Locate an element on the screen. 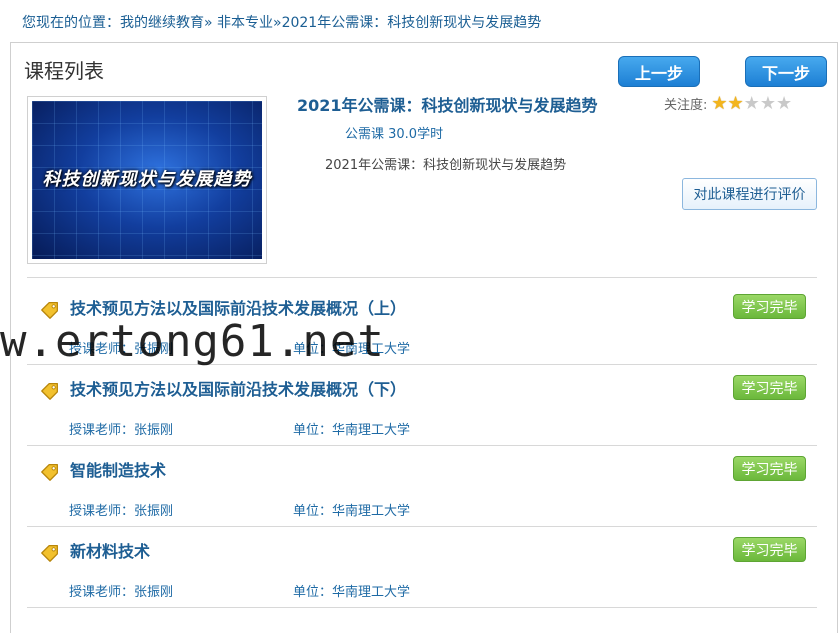  breadcrumb: 您现在的位置：我的继续教育» 非本专业»2021年公需课：科技创新现状与发展趋势 is located at coordinates (282, 23).